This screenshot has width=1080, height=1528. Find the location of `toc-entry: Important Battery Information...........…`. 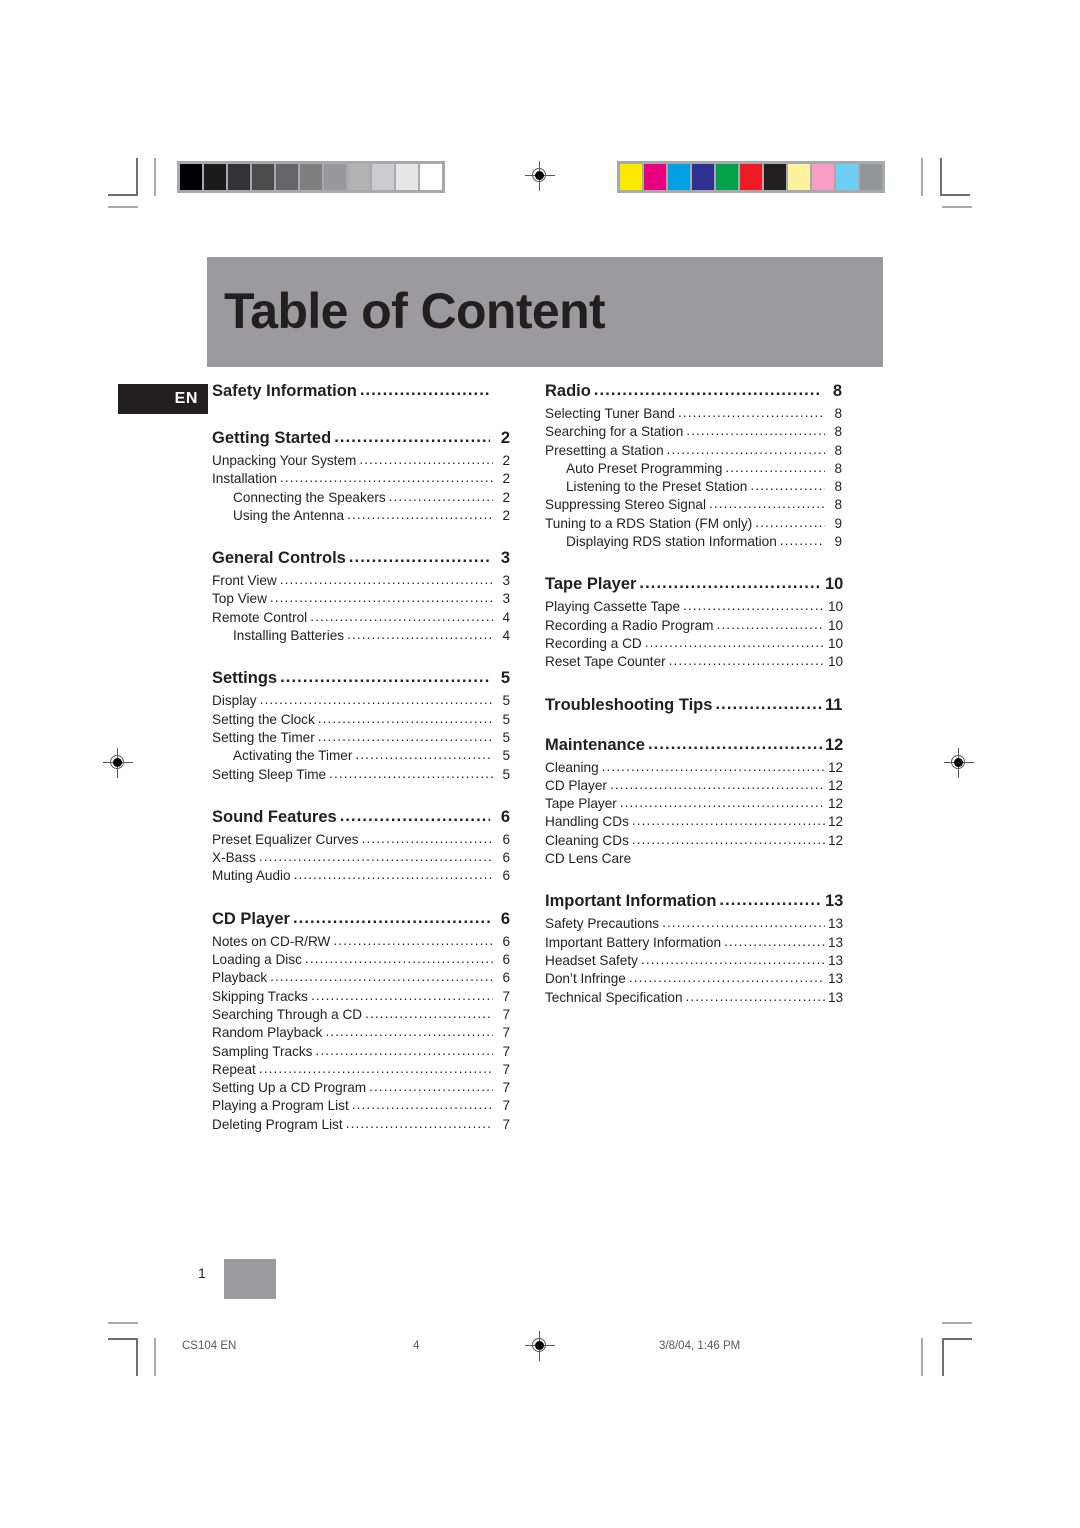

toc-entry: Important Battery Information...........… is located at coordinates (694, 943).